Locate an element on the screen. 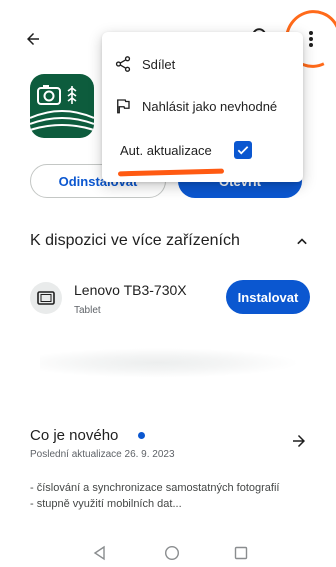 Image resolution: width=336 pixels, height=567 pixels. menu-item-share-label: Sdílet is located at coordinates (159, 64).